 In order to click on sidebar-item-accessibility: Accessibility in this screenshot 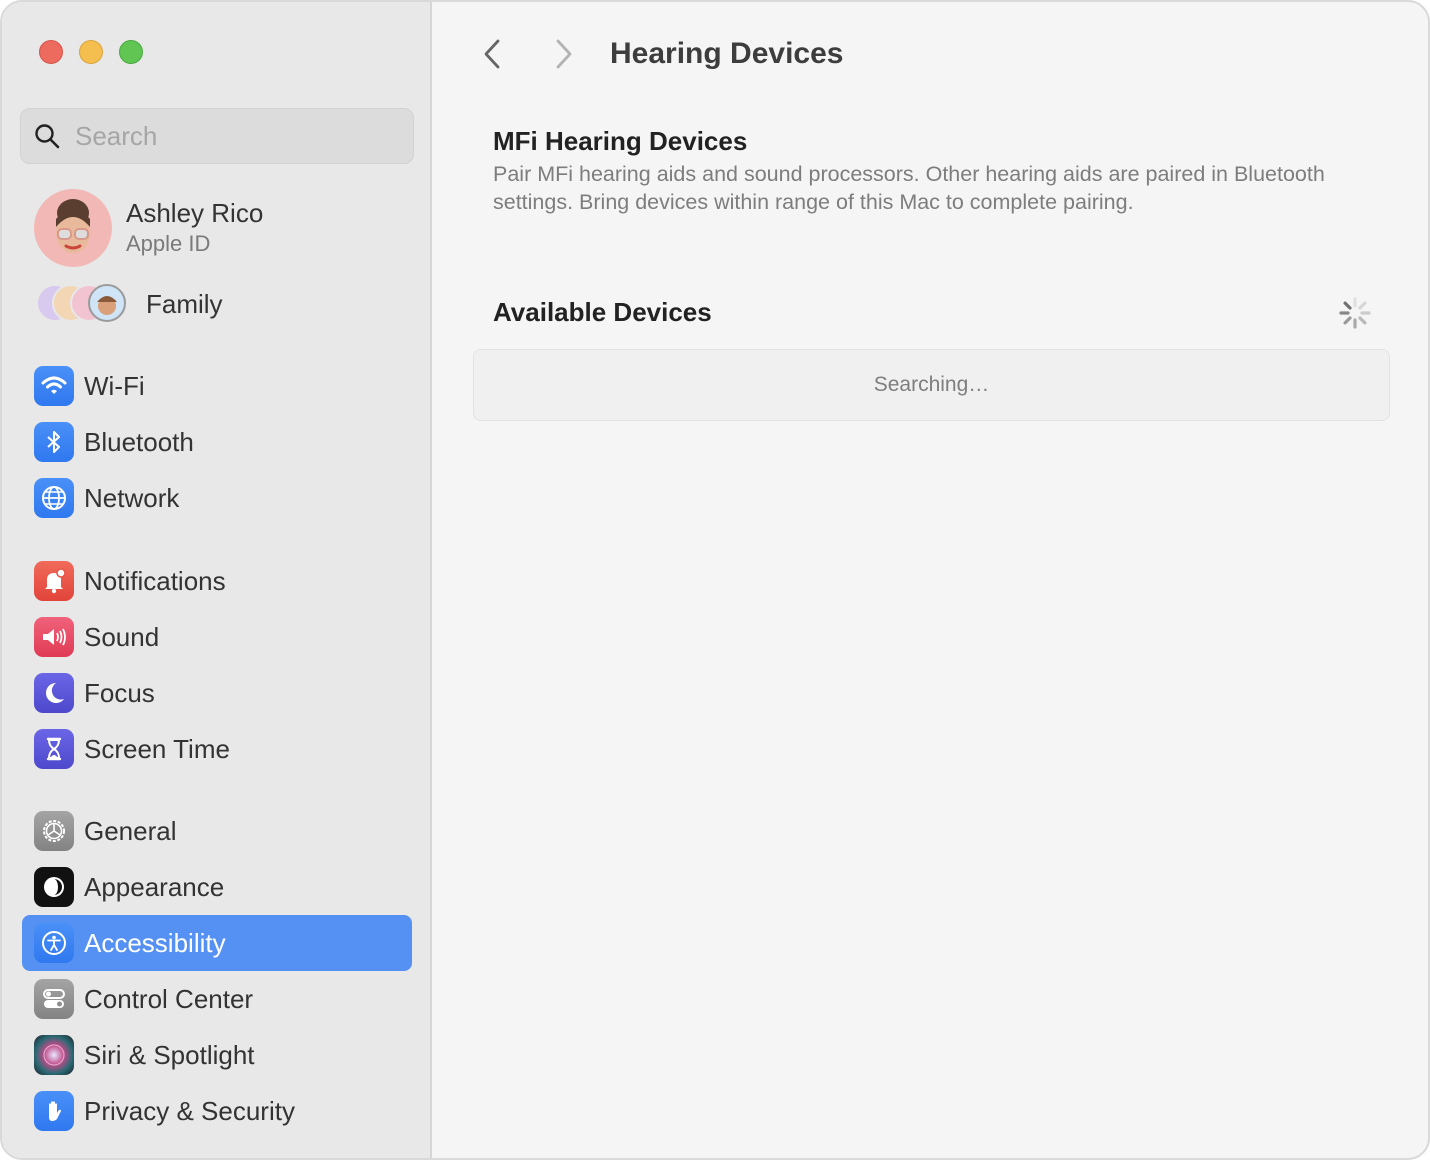, I will do `click(217, 943)`.